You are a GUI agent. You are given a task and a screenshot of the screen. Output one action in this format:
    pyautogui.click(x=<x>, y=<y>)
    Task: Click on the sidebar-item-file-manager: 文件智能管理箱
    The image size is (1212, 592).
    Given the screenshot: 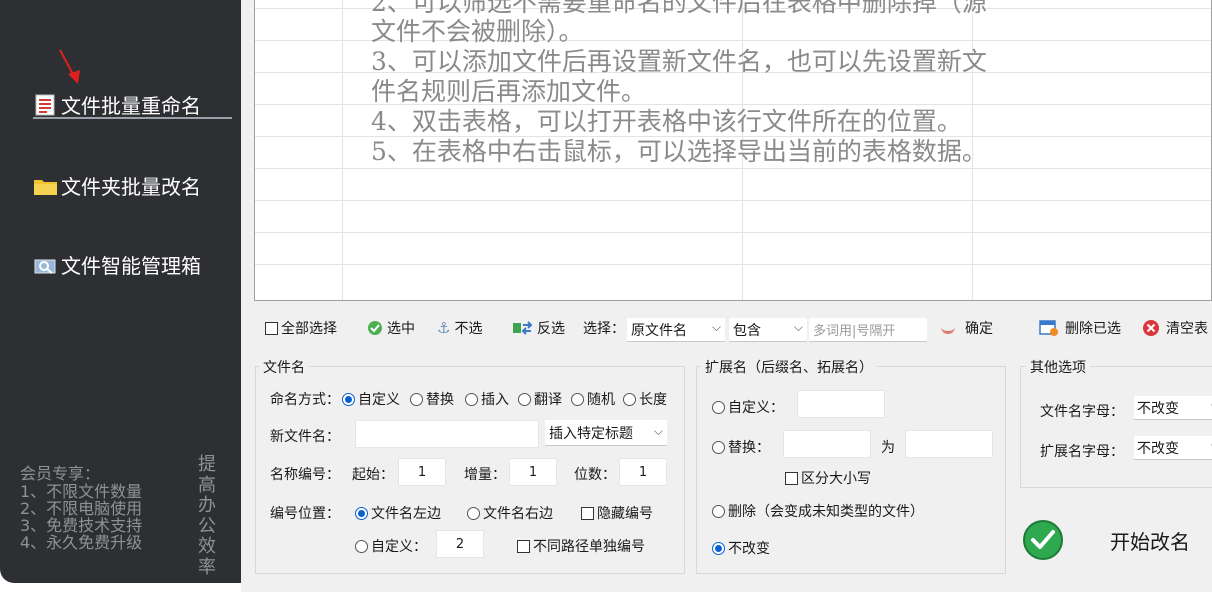 What is the action you would take?
    pyautogui.click(x=117, y=264)
    